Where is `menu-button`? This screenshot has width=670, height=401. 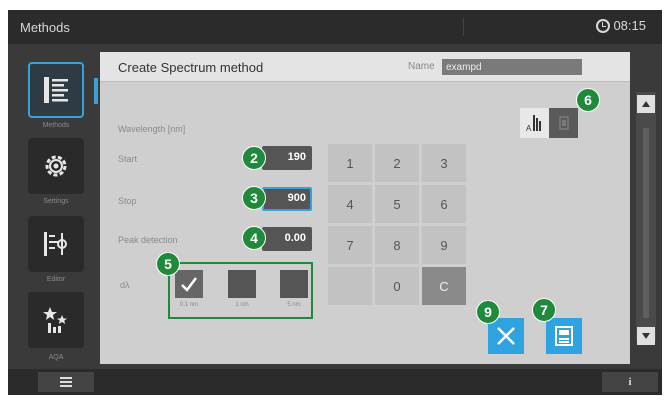
menu-button is located at coordinates (66, 382).